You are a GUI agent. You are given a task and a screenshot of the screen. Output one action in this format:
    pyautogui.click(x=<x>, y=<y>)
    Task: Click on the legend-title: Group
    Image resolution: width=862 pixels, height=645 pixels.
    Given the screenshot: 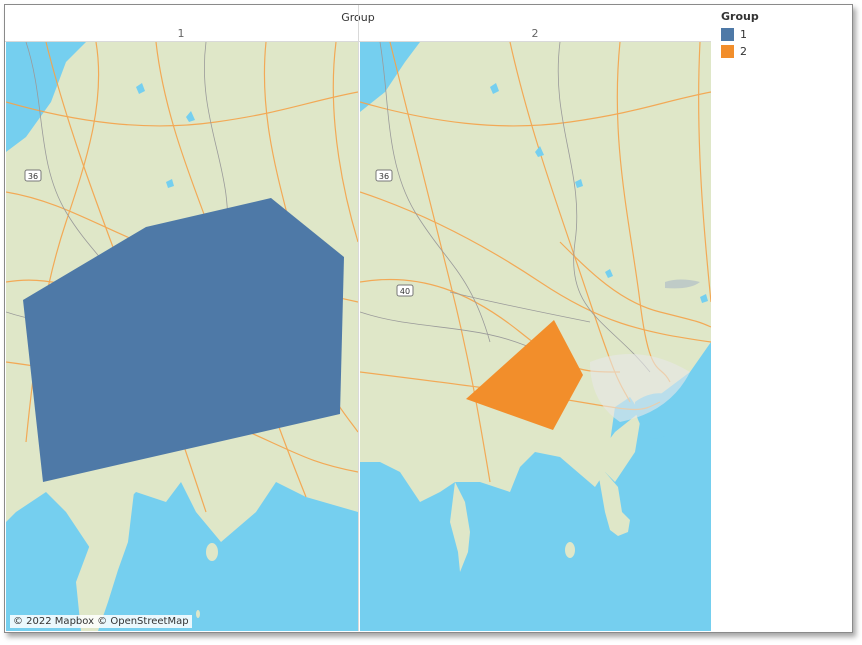 What is the action you would take?
    pyautogui.click(x=740, y=16)
    